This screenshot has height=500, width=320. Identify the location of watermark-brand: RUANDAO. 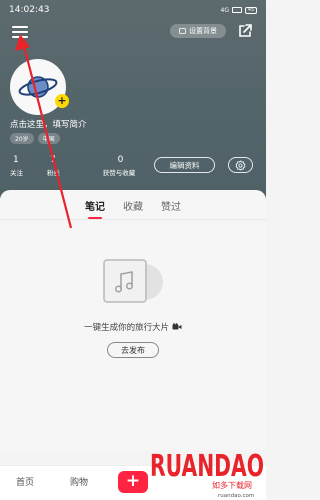
(207, 466).